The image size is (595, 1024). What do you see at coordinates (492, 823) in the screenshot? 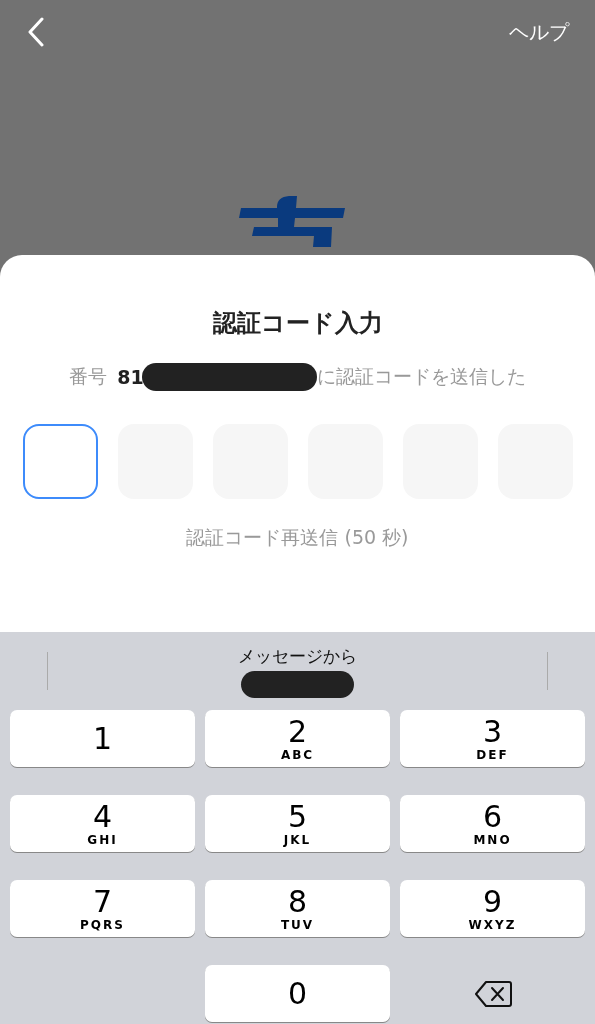
I see `number-key: 6 MNO` at bounding box center [492, 823].